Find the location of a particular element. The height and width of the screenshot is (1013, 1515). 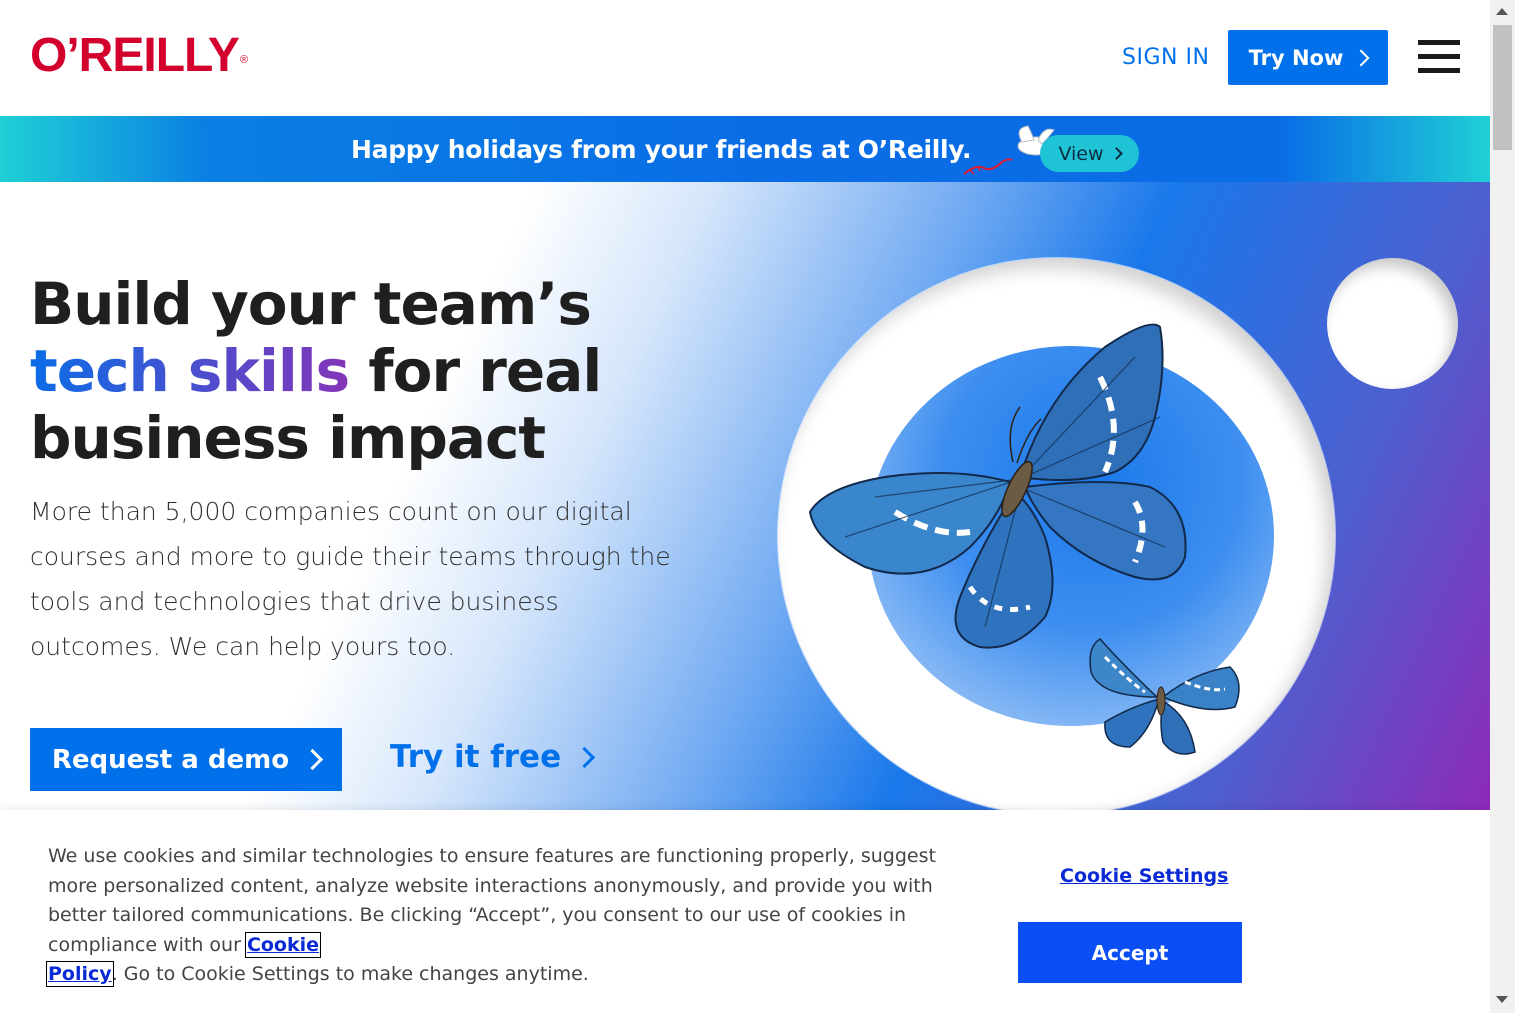

oreilly-logo: O’REILLY® is located at coordinates (139, 55).